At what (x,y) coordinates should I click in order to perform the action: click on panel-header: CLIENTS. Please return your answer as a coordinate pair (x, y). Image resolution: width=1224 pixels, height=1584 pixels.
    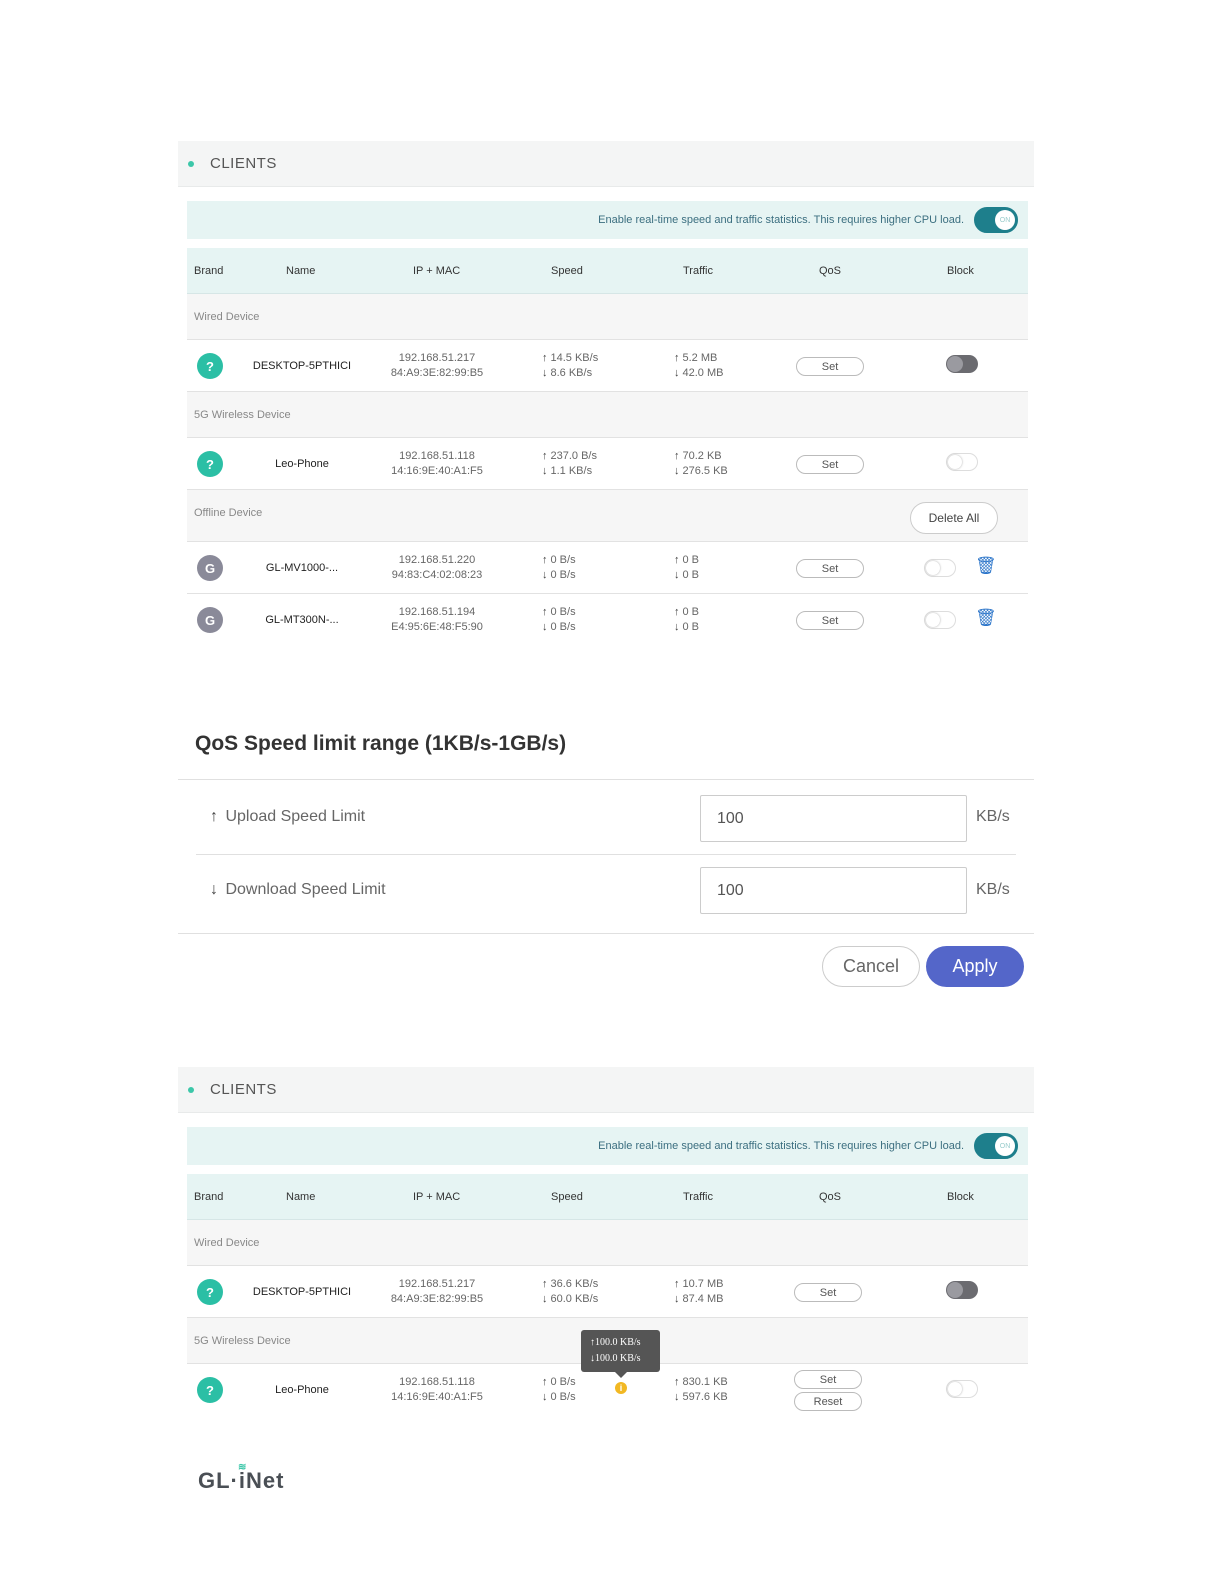
    Looking at the image, I should click on (606, 164).